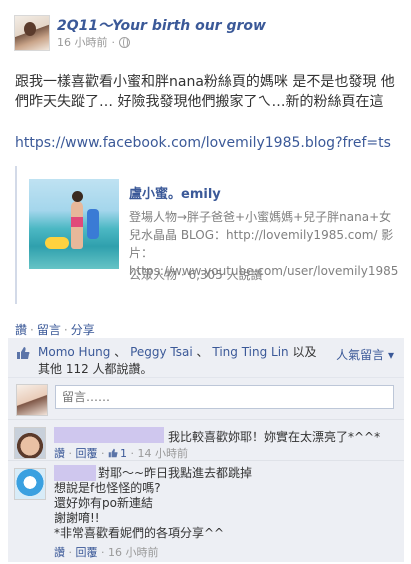  Describe the element at coordinates (107, 488) in the screenshot. I see `comment-line: 想說是f也怪怪的嗎?` at that location.